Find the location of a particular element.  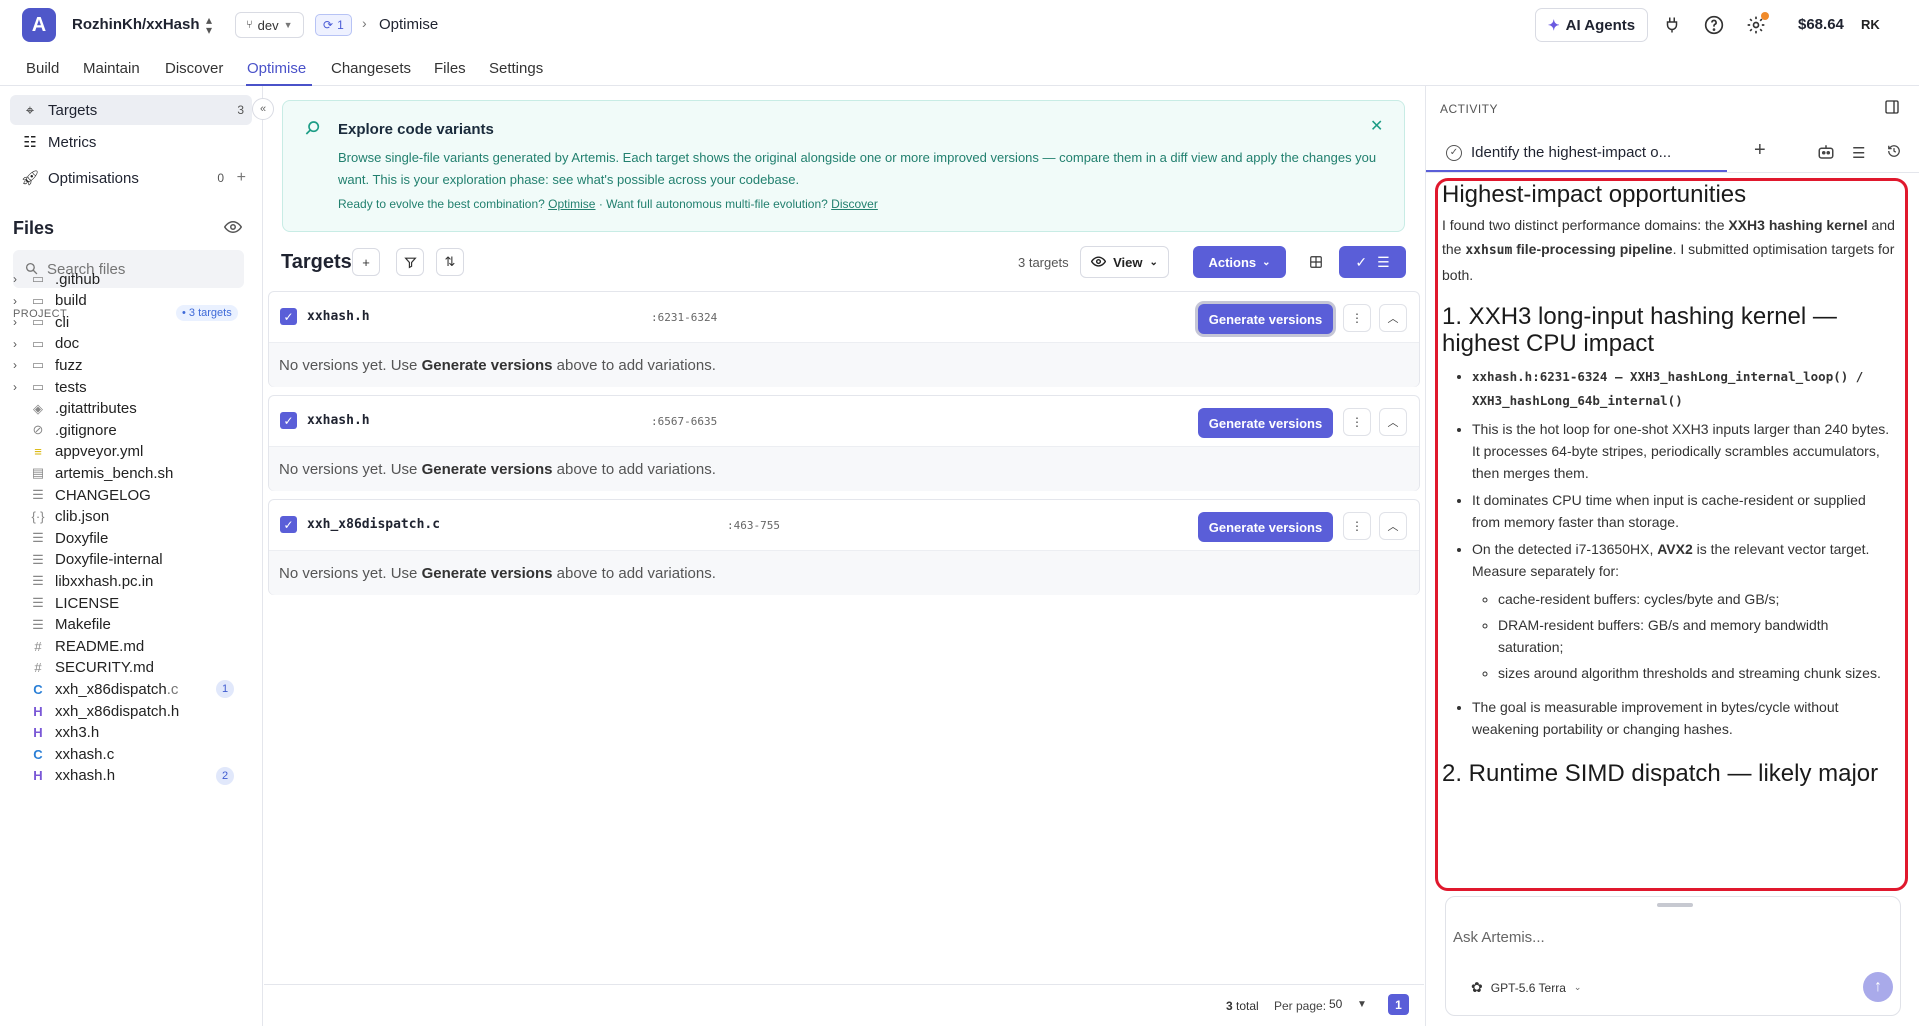

chevron-down-icon: ▼ is located at coordinates (1362, 1004).